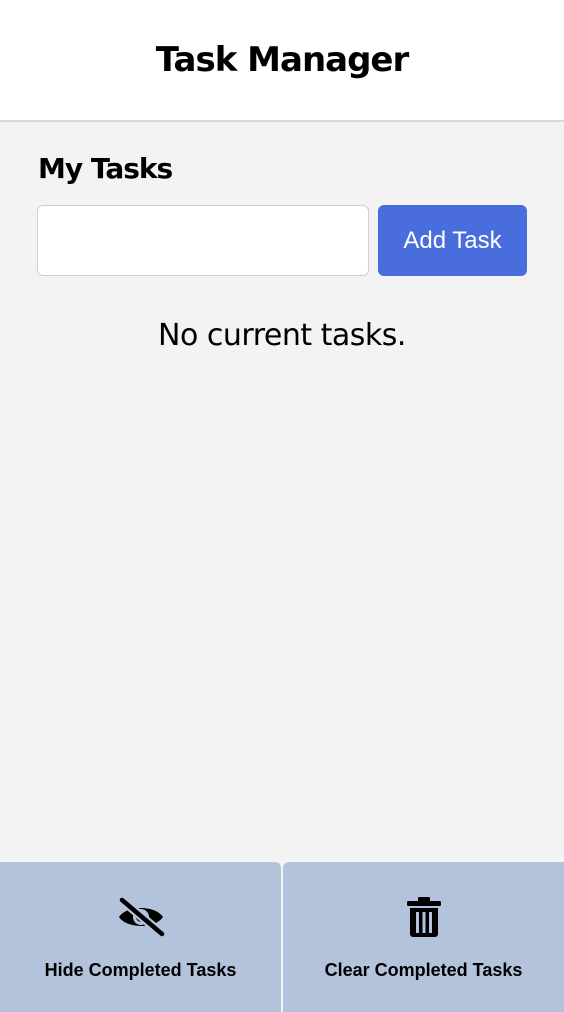  I want to click on new-task-input, so click(203, 240).